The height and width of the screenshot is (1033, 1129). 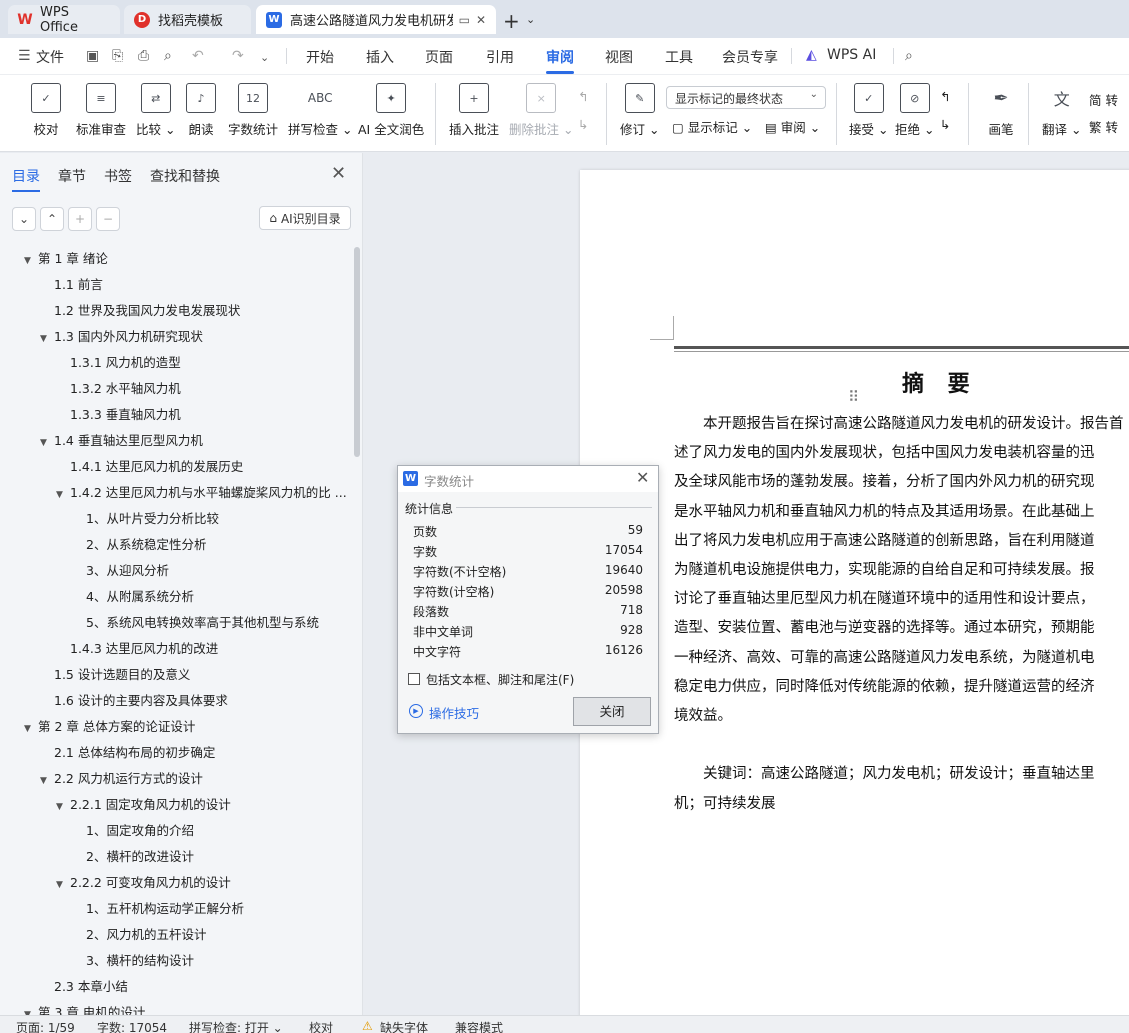 What do you see at coordinates (143, 883) in the screenshot?
I see `toc-item: ▼ 2.2.2 可变攻角风力机的设计` at bounding box center [143, 883].